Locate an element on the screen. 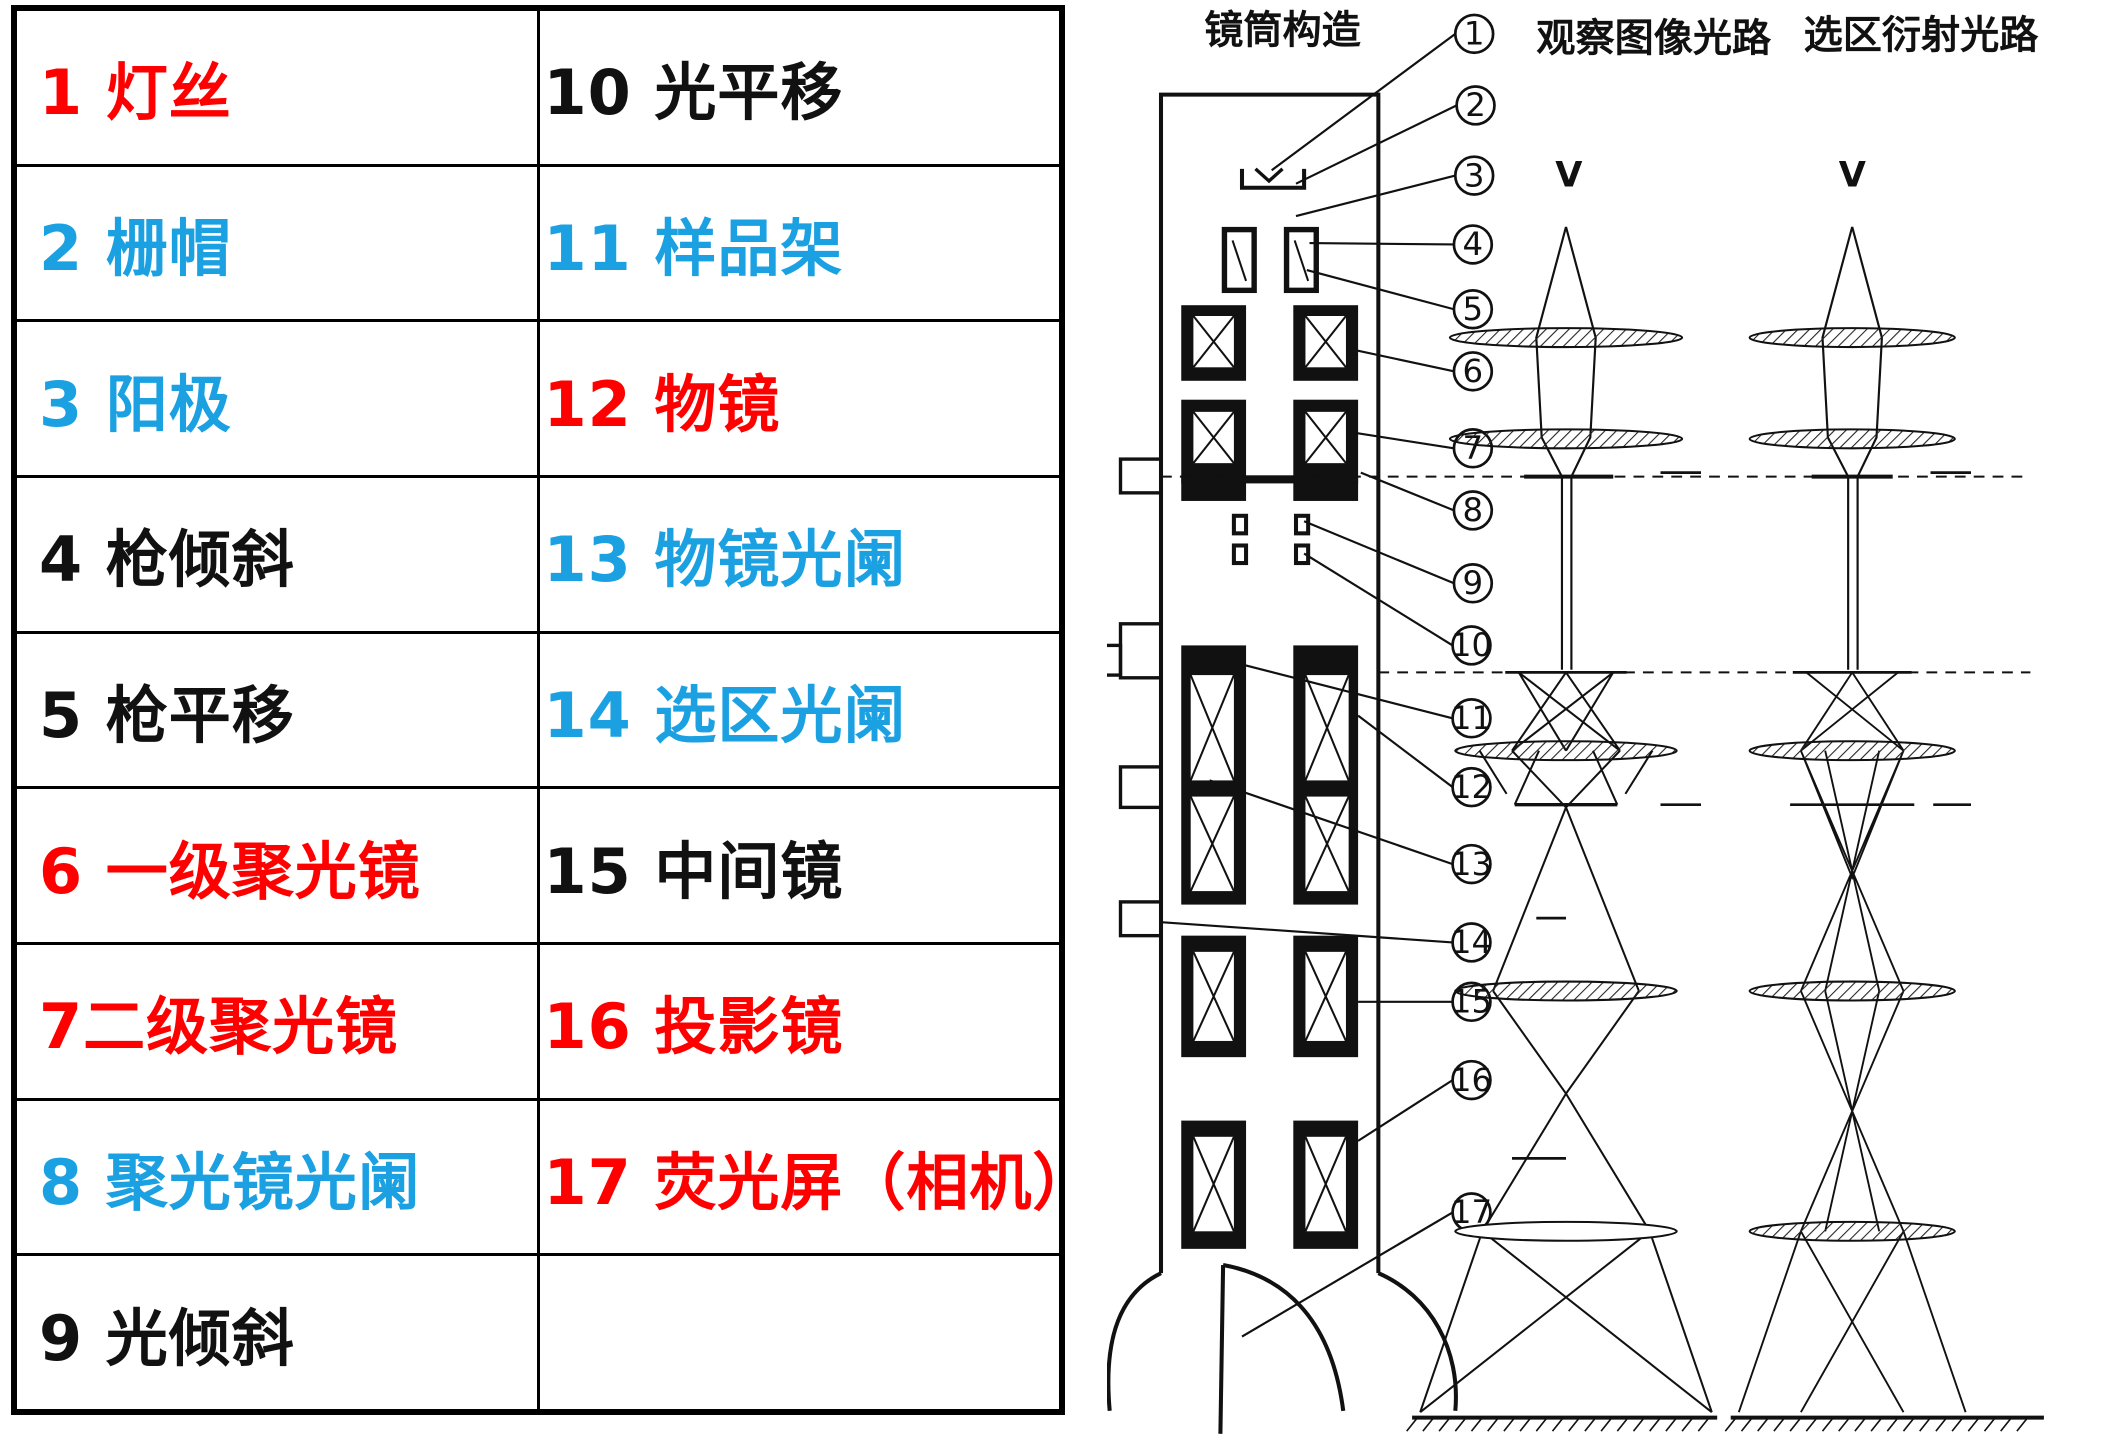 The height and width of the screenshot is (1442, 2106). callout-number: 9 is located at coordinates (1473, 583).